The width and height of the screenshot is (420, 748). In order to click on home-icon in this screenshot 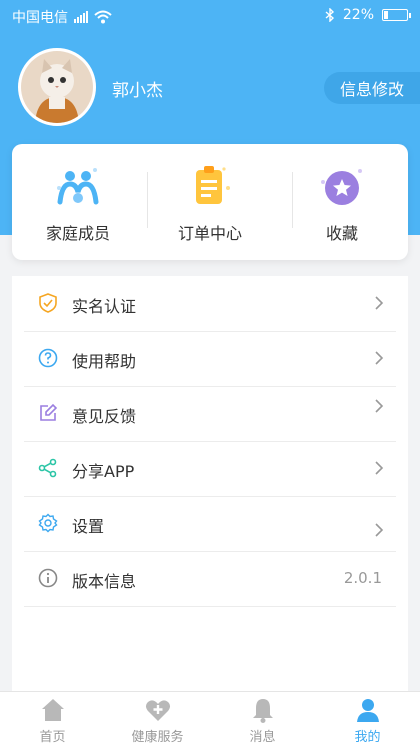, I will do `click(52, 710)`.